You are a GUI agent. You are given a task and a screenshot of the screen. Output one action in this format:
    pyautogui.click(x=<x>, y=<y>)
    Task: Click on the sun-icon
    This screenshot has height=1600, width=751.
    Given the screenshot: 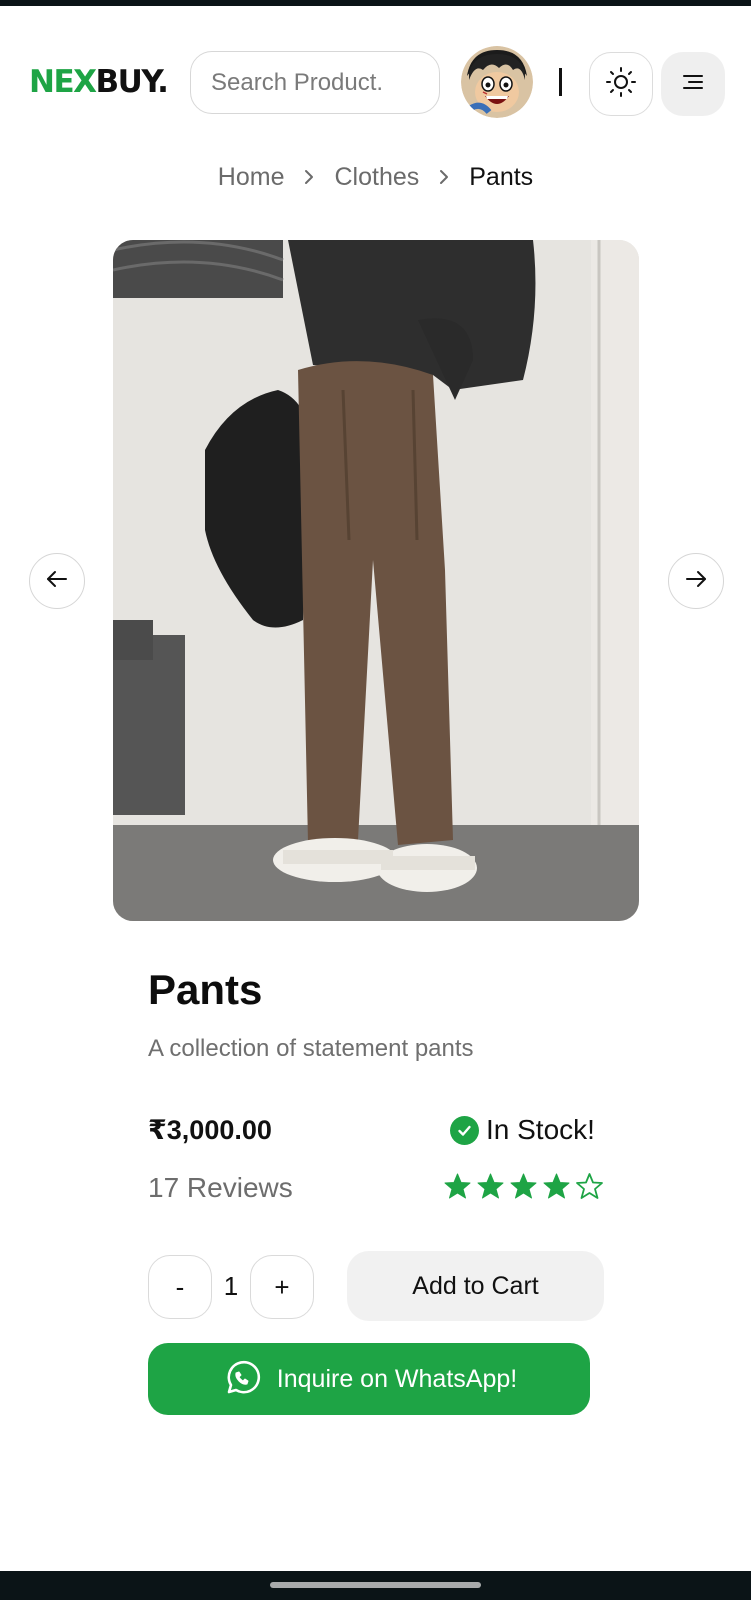 What is the action you would take?
    pyautogui.click(x=621, y=84)
    